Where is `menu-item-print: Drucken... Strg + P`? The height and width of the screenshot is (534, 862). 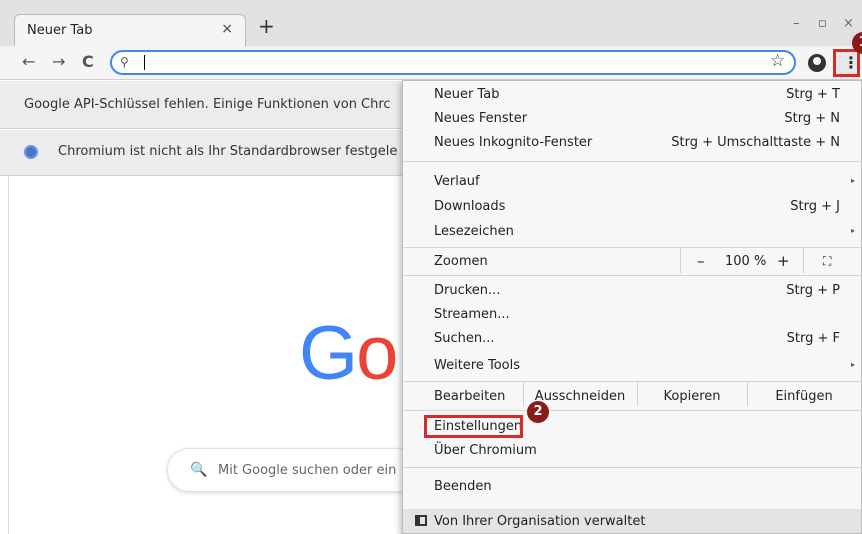
menu-item-print: Drucken... Strg + P is located at coordinates (632, 291).